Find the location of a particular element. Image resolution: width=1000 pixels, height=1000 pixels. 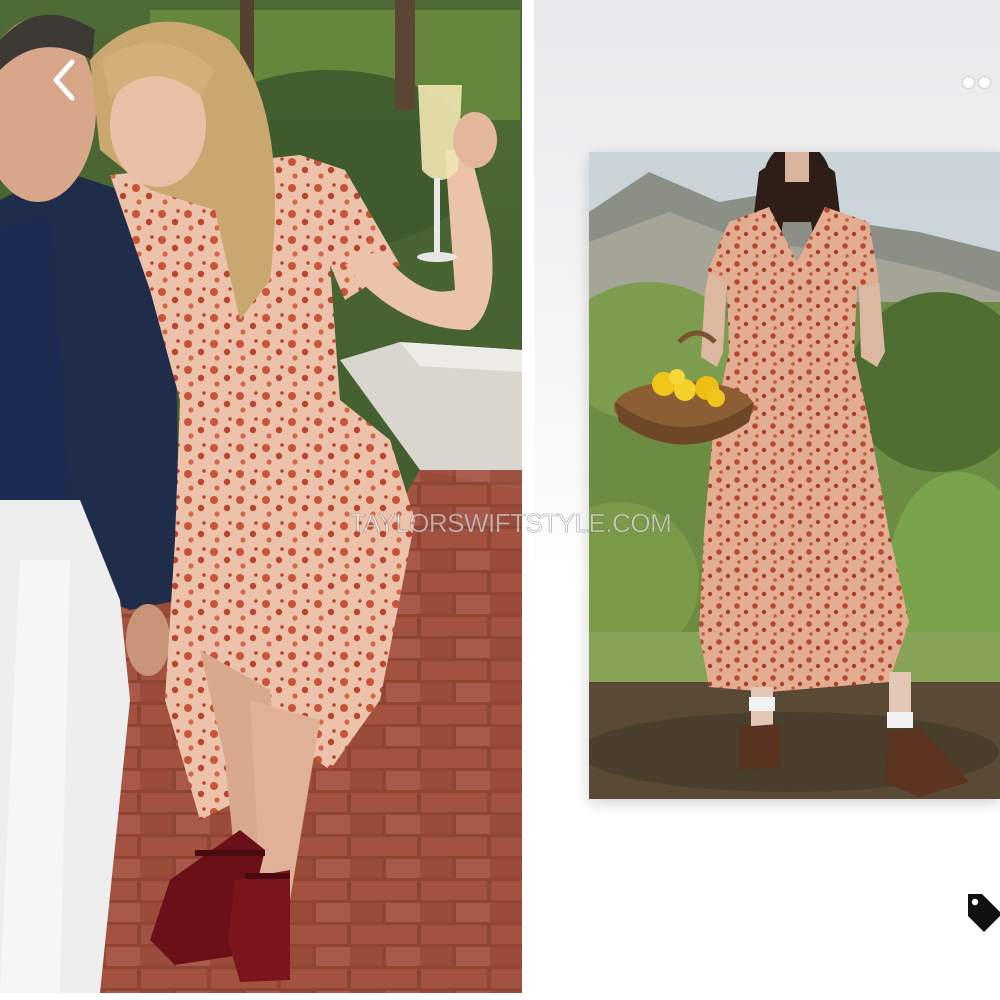

photo-bottom-edge is located at coordinates (261, 996).